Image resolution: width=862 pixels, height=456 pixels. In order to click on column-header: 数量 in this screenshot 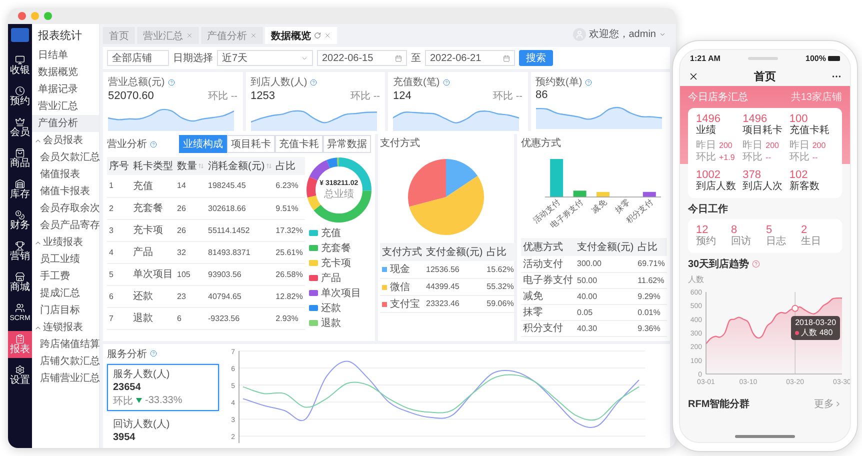, I will do `click(190, 166)`.